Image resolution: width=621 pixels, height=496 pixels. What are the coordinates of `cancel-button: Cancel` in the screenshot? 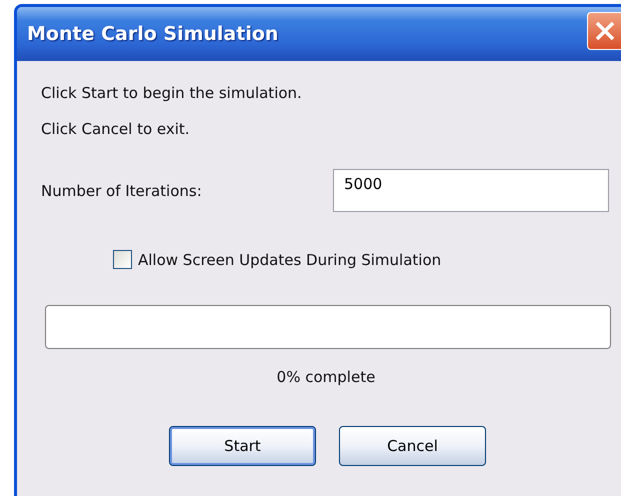 It's located at (412, 446).